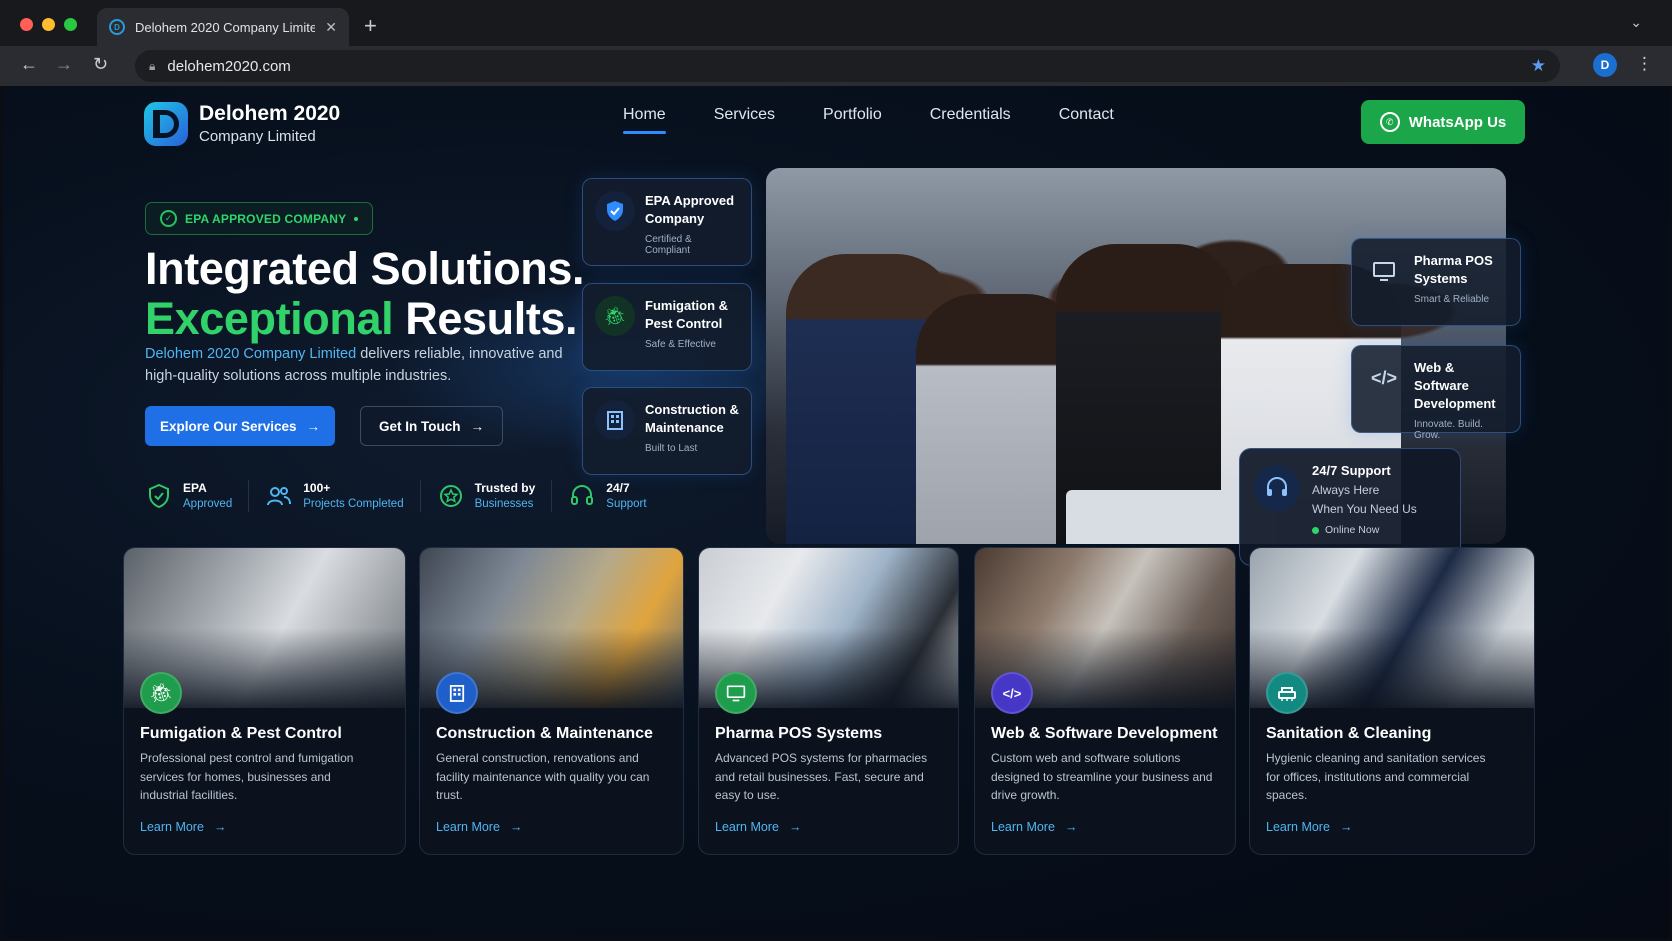 This screenshot has width=1672, height=941. I want to click on tab-bar: D Delohem 2020 Company Limite ✕ + ⌄, so click(836, 23).